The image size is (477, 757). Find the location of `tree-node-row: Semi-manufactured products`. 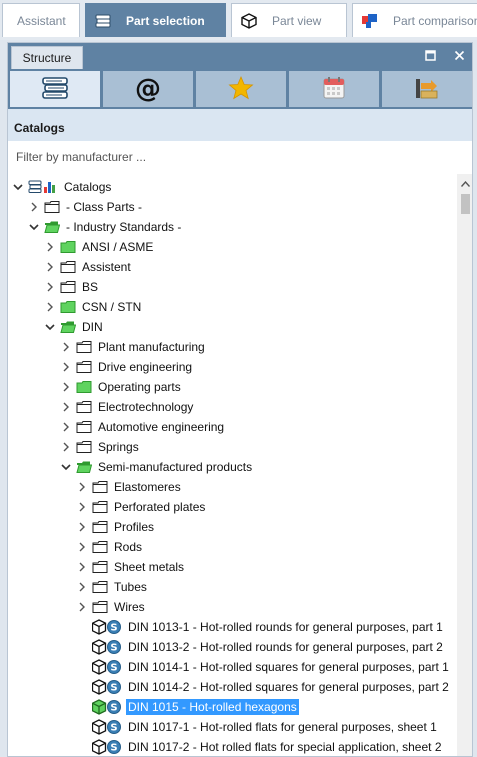

tree-node-row: Semi-manufactured products is located at coordinates (157, 467).